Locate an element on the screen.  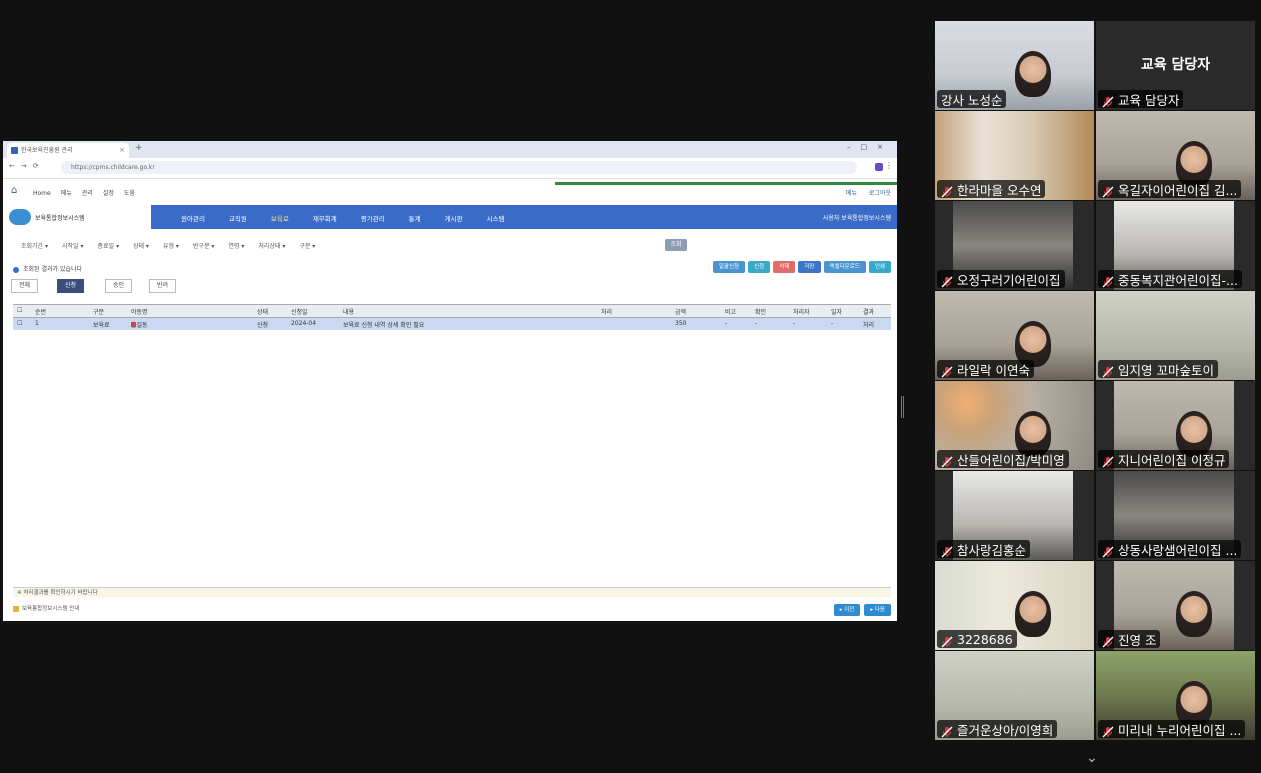
participant-tile: 강사 노성순 is located at coordinates (1014, 65).